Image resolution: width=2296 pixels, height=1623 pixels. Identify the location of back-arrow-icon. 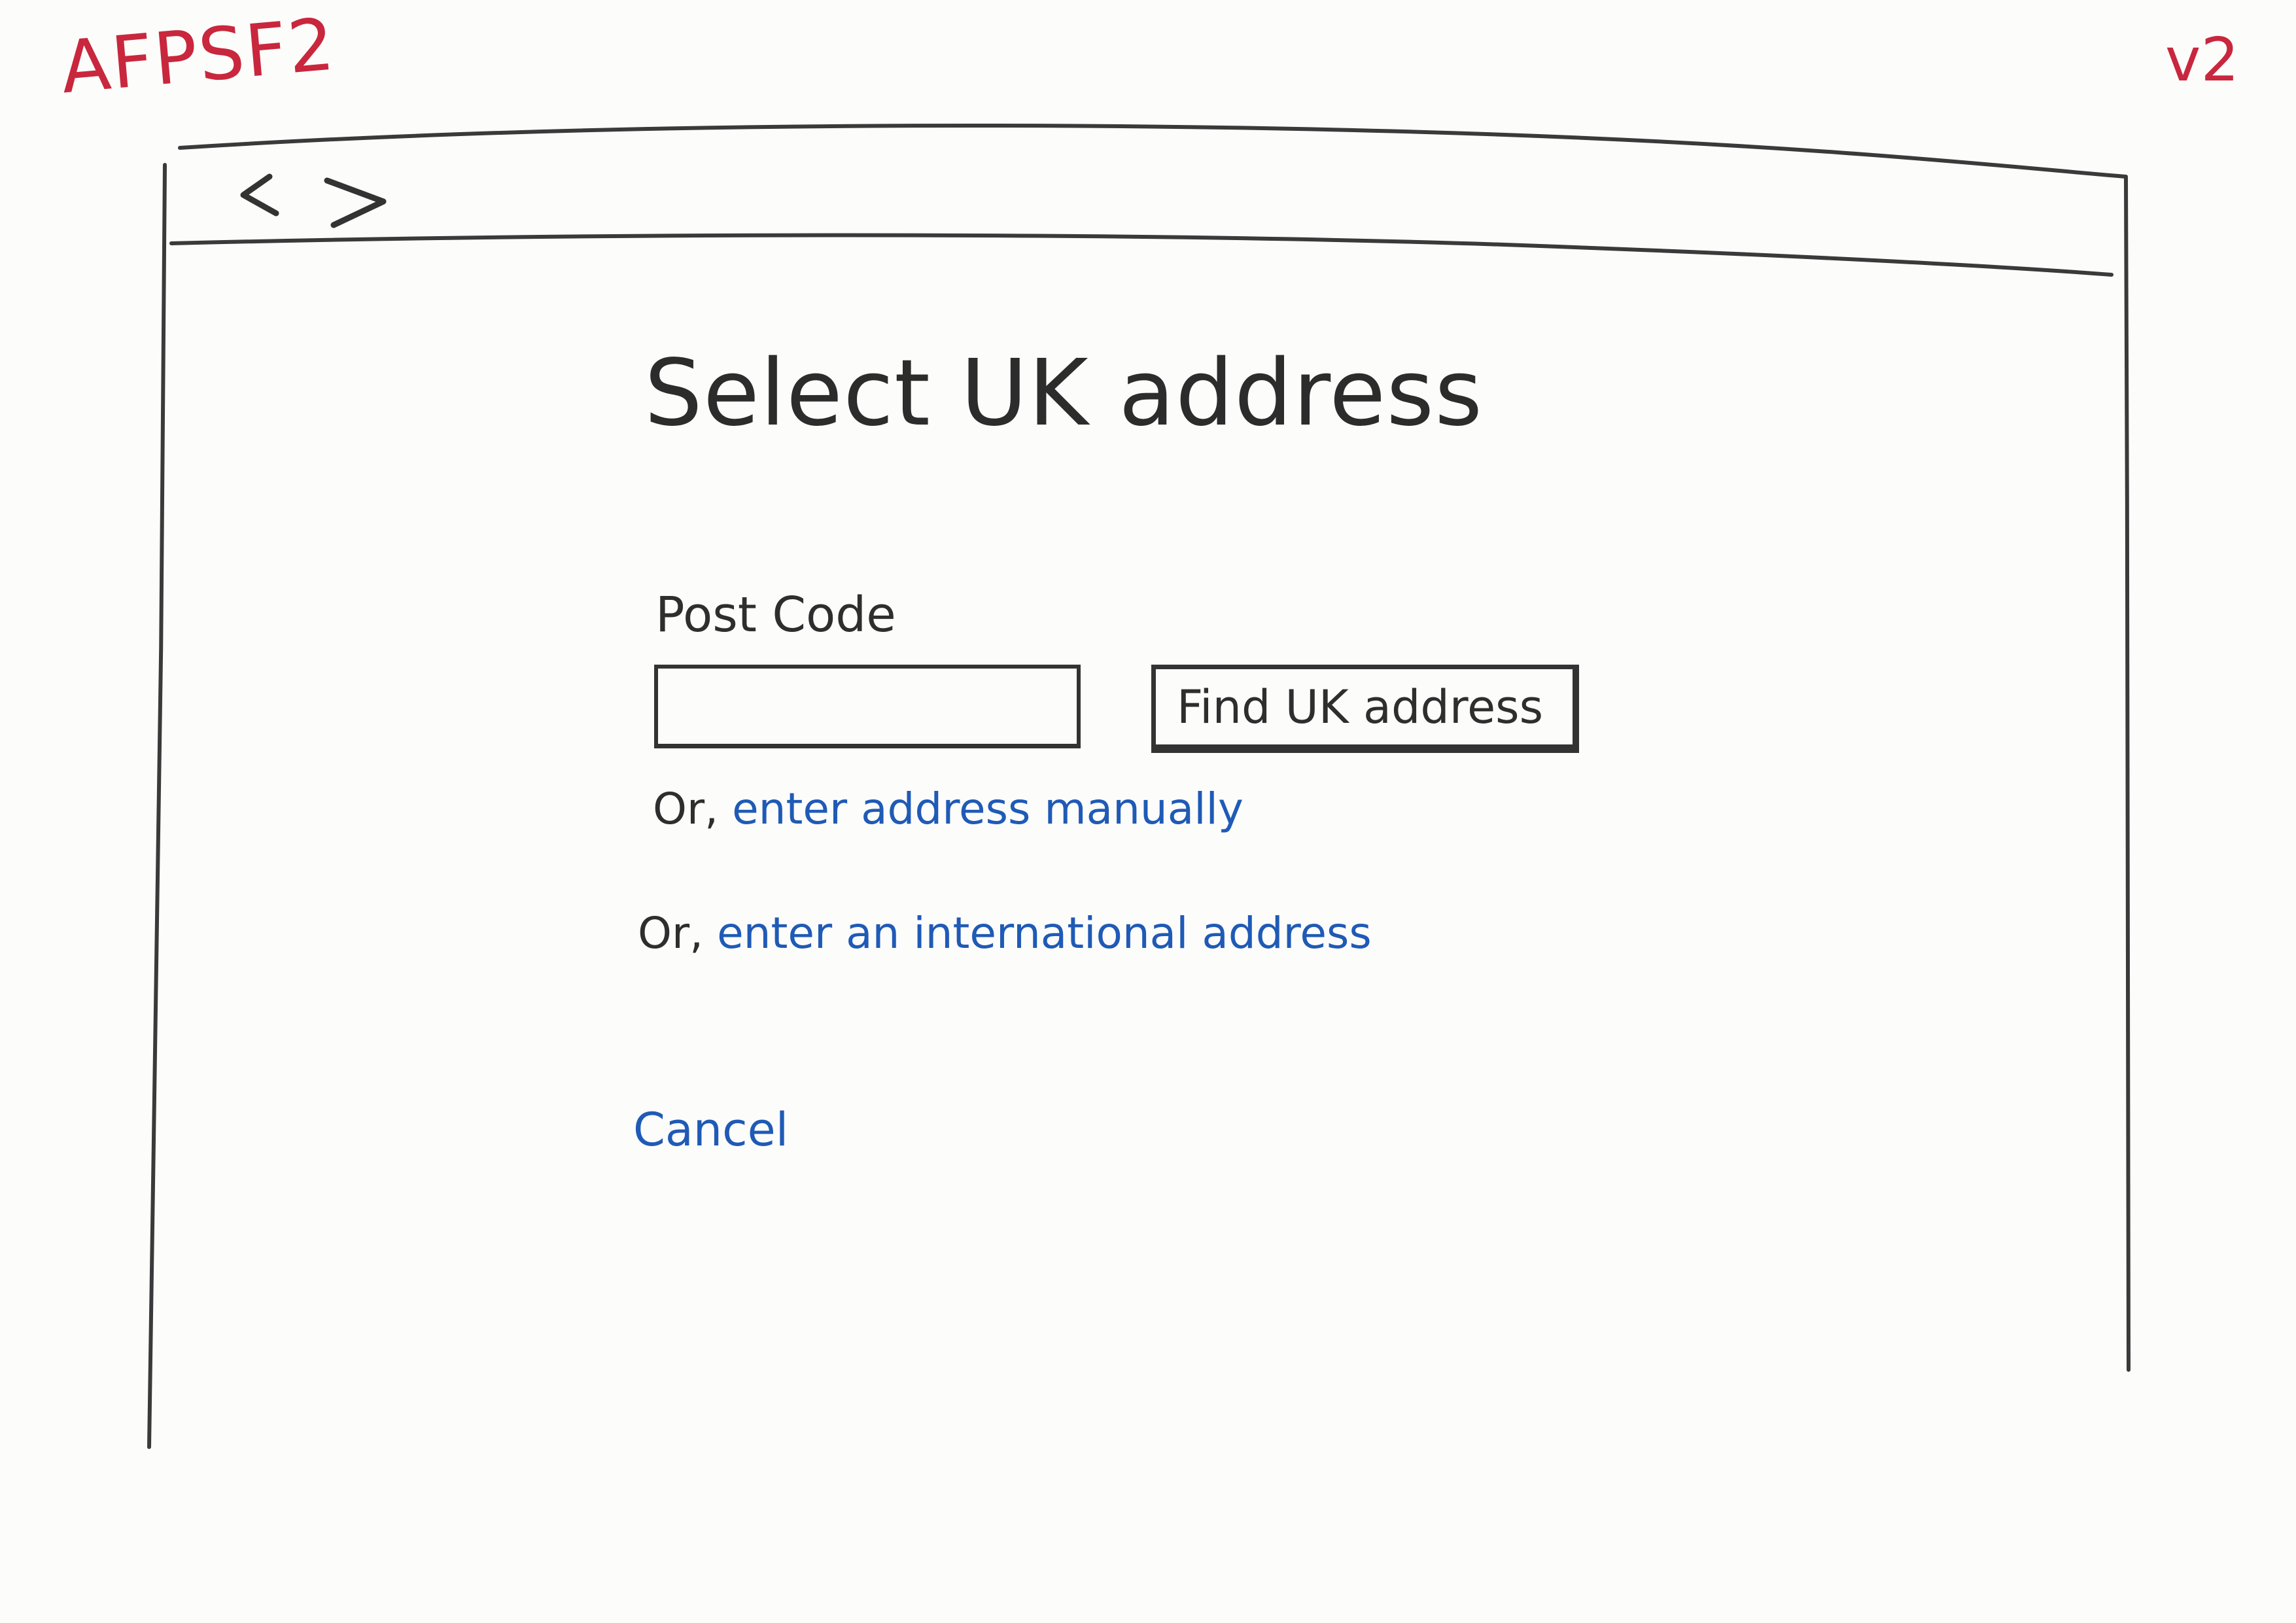
(259, 195).